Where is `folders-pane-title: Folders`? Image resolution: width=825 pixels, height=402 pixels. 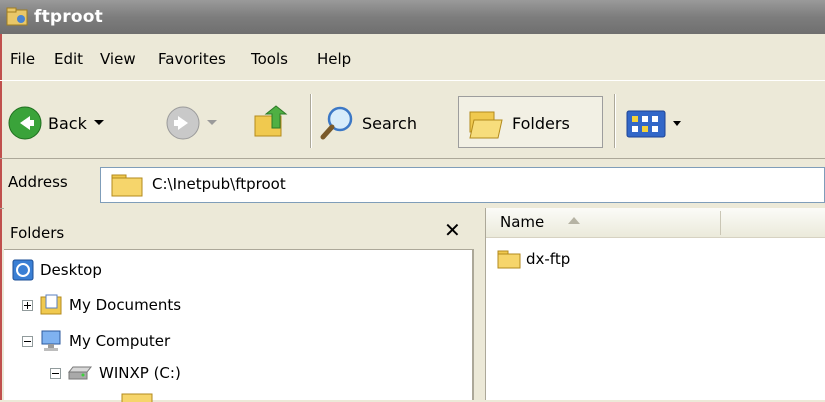
folders-pane-title: Folders is located at coordinates (37, 233).